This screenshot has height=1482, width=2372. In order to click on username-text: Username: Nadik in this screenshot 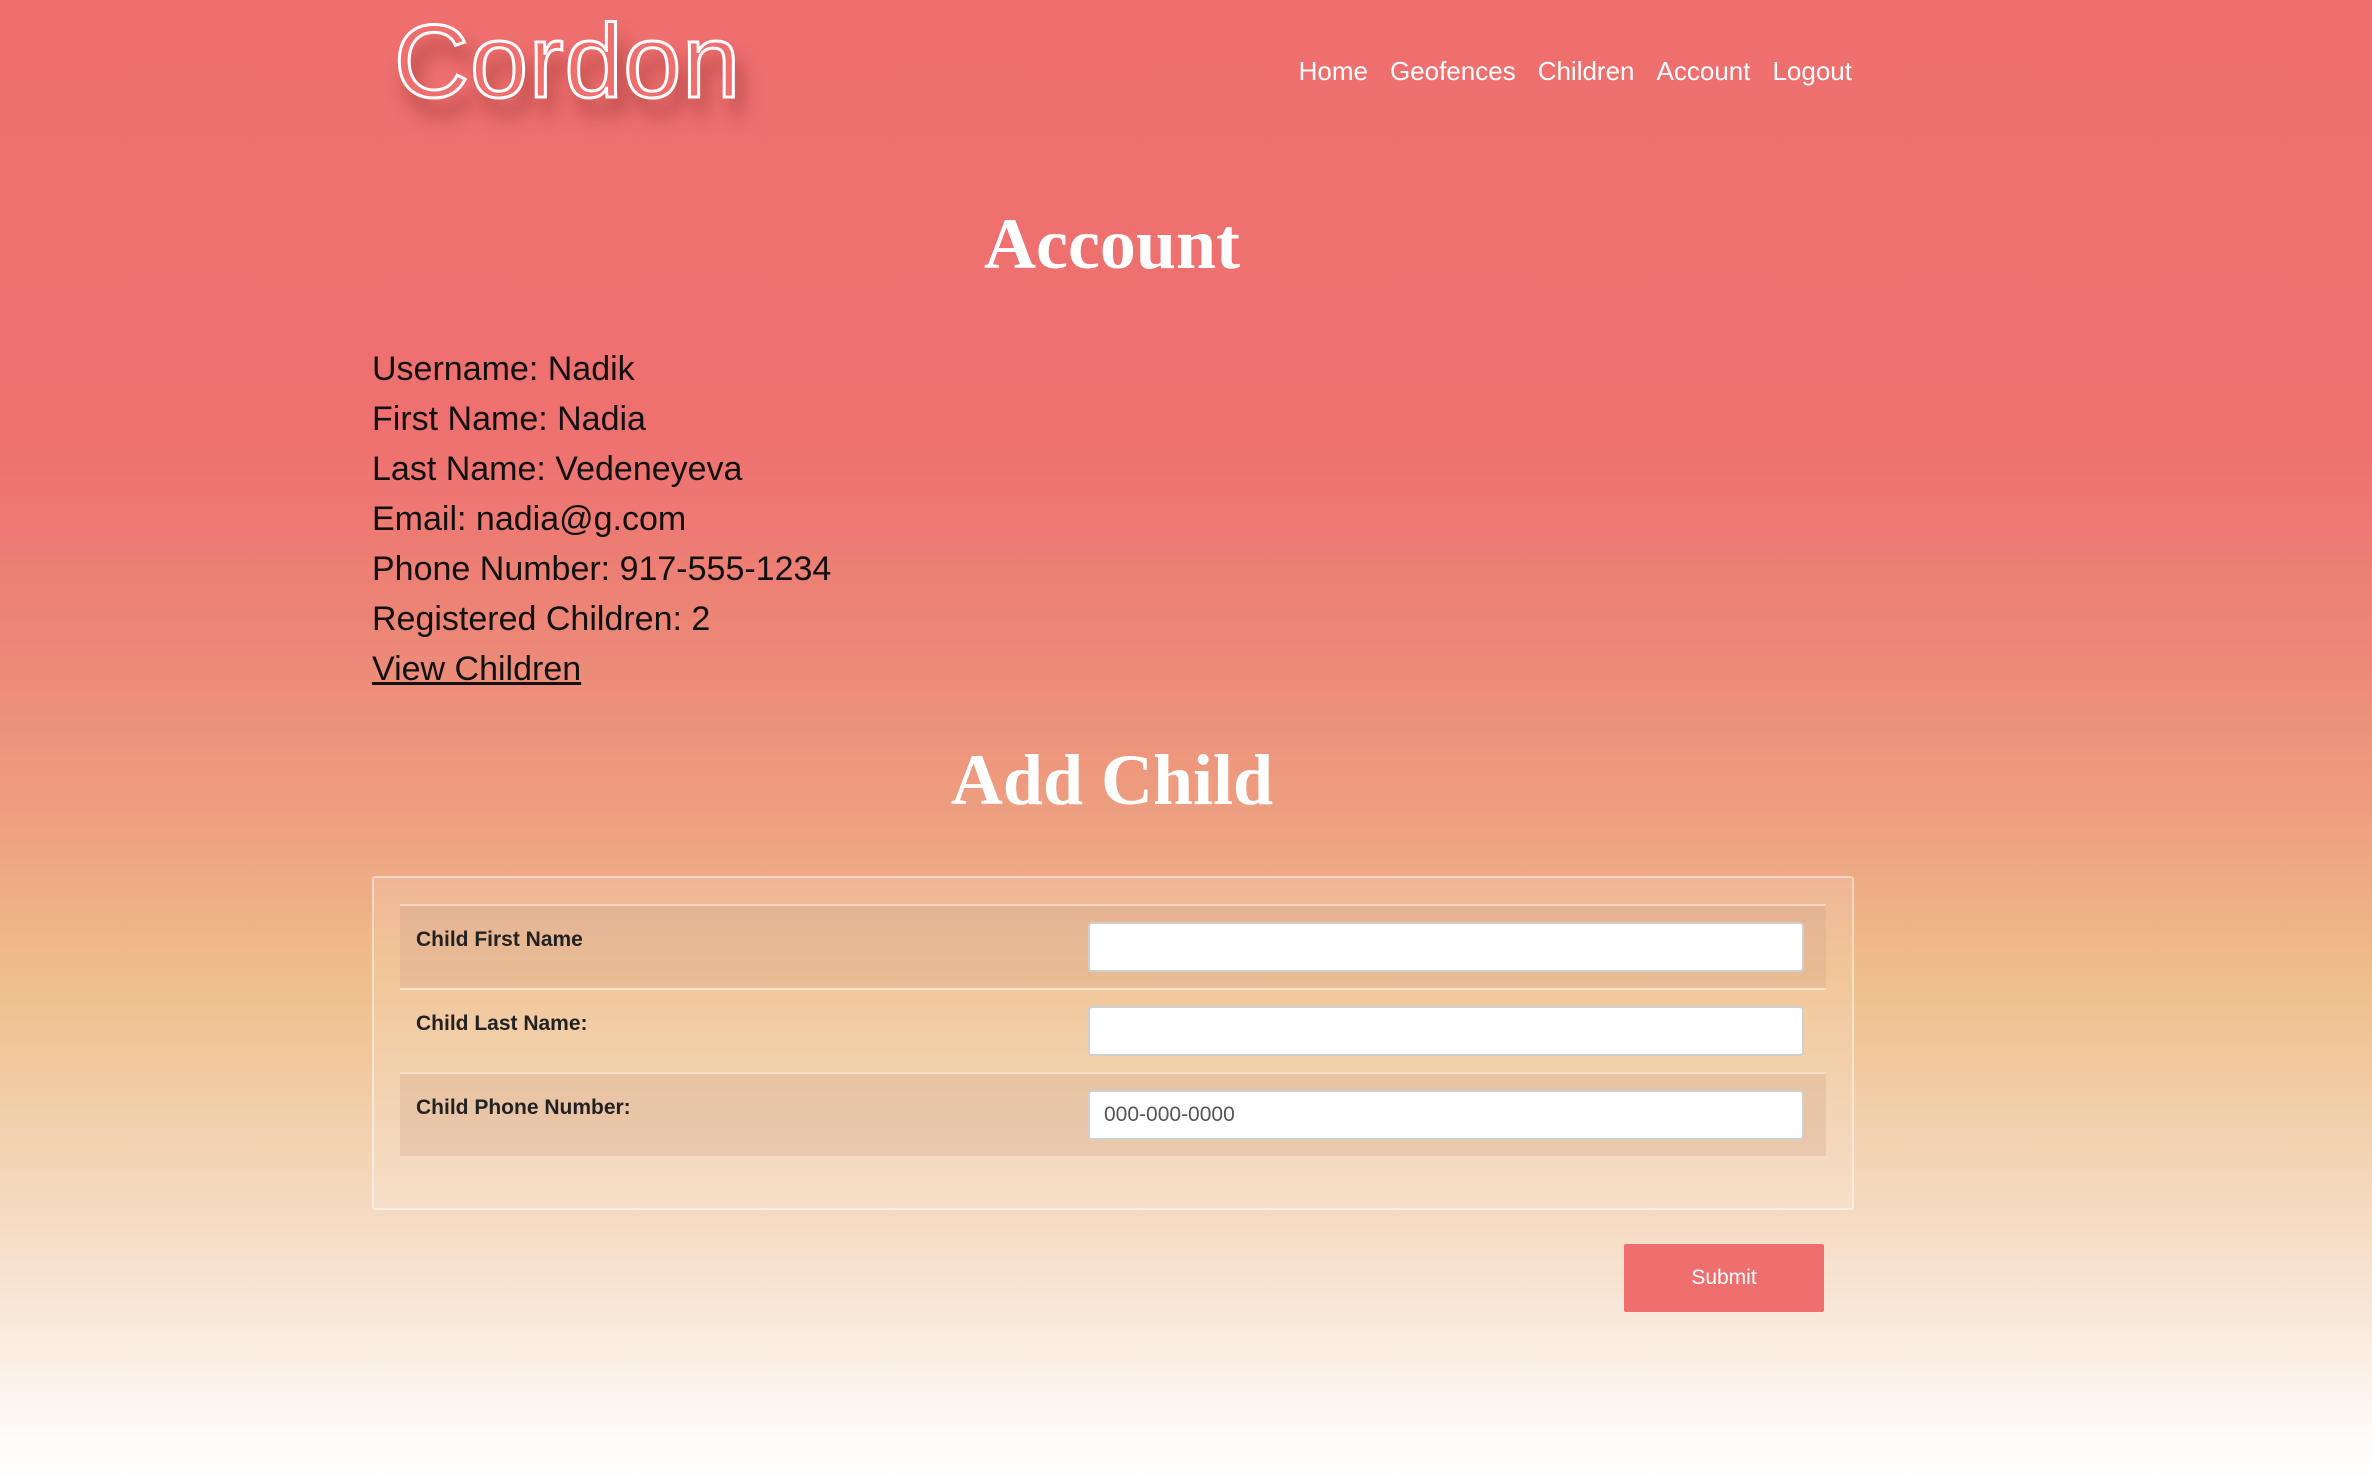, I will do `click(503, 369)`.